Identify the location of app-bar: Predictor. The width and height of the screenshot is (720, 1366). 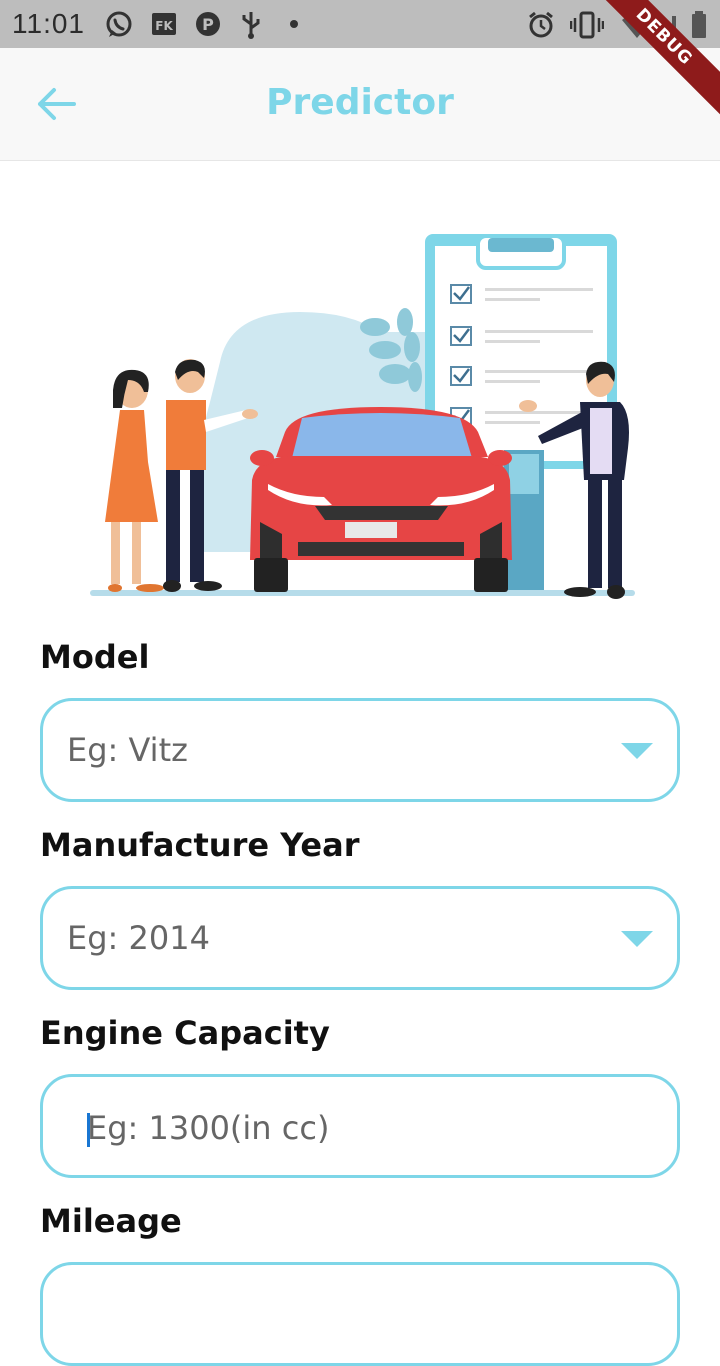
(360, 104).